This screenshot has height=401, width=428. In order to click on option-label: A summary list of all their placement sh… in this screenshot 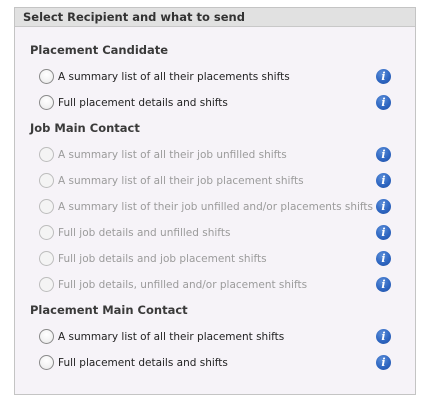, I will do `click(171, 337)`.